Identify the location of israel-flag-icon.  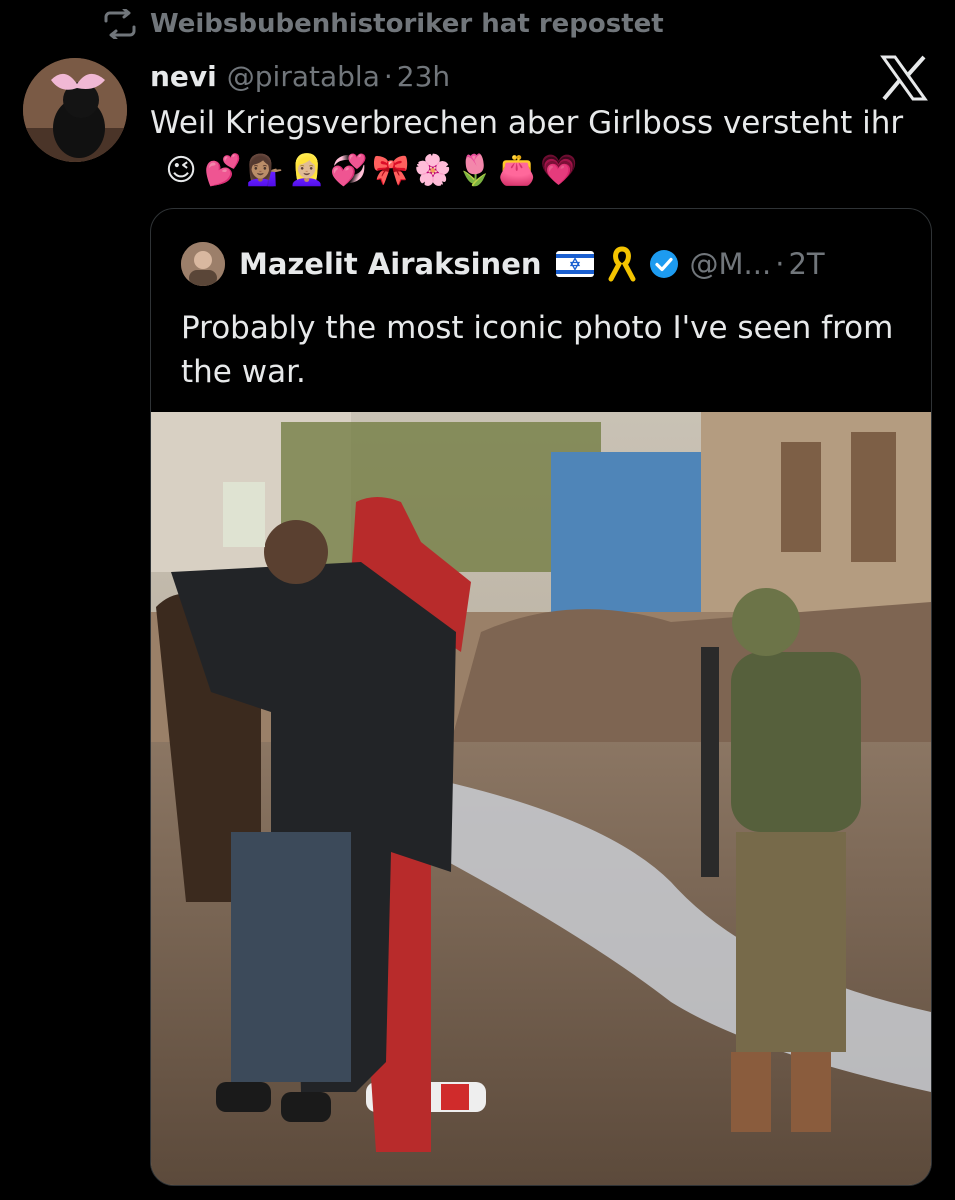
(574, 264).